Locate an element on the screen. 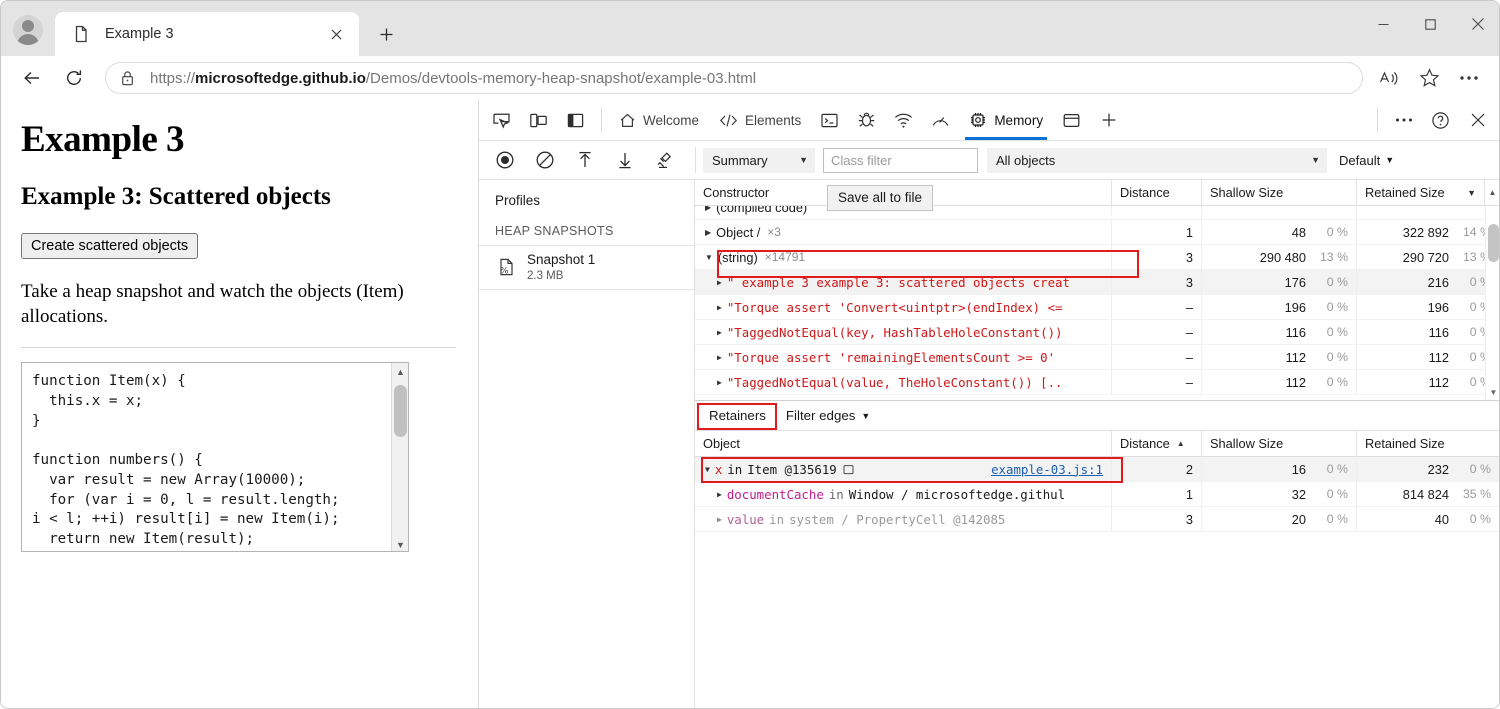 Image resolution: width=1500 pixels, height=709 pixels. reload-icon is located at coordinates (74, 78).